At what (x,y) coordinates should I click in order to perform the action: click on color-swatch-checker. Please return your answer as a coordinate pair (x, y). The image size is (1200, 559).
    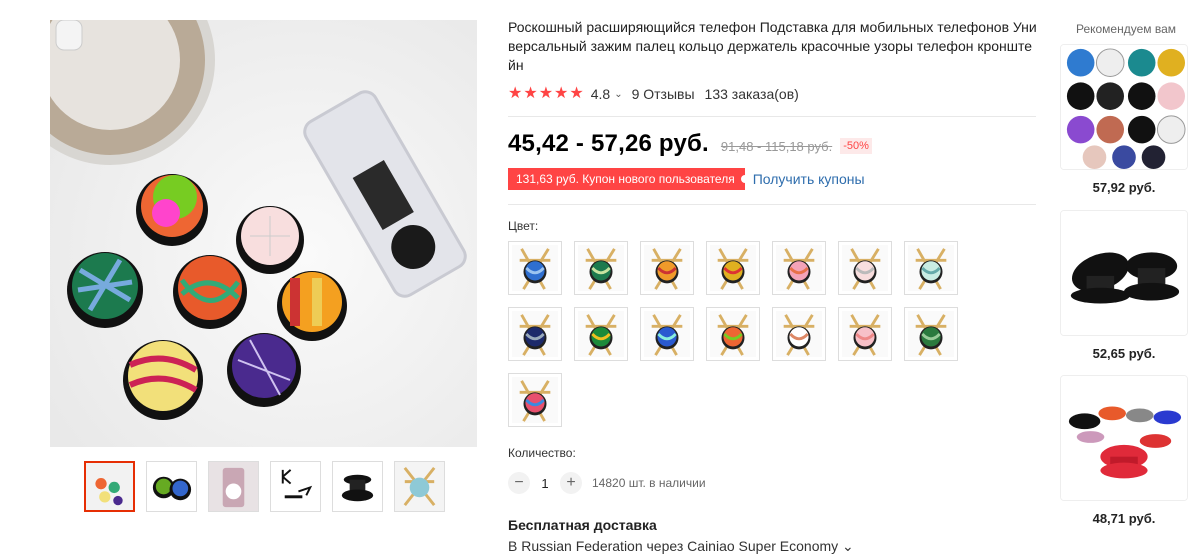
    Looking at the image, I should click on (733, 334).